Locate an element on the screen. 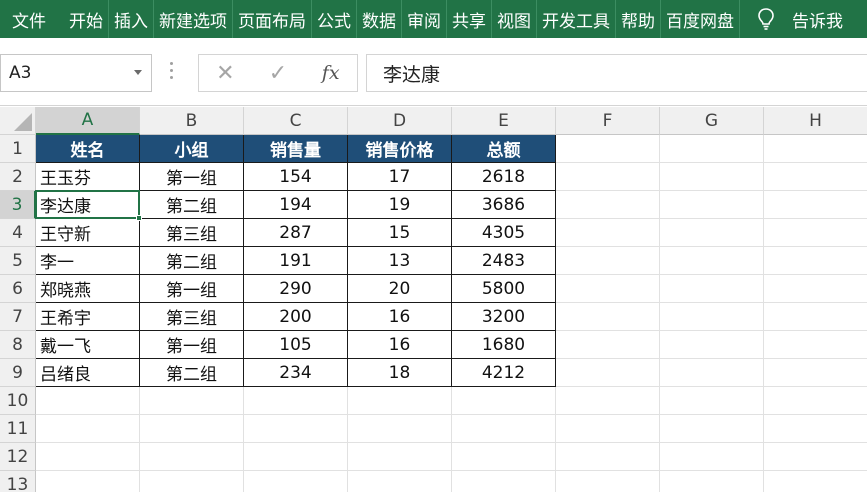  row-header-2: 2 is located at coordinates (18, 177).